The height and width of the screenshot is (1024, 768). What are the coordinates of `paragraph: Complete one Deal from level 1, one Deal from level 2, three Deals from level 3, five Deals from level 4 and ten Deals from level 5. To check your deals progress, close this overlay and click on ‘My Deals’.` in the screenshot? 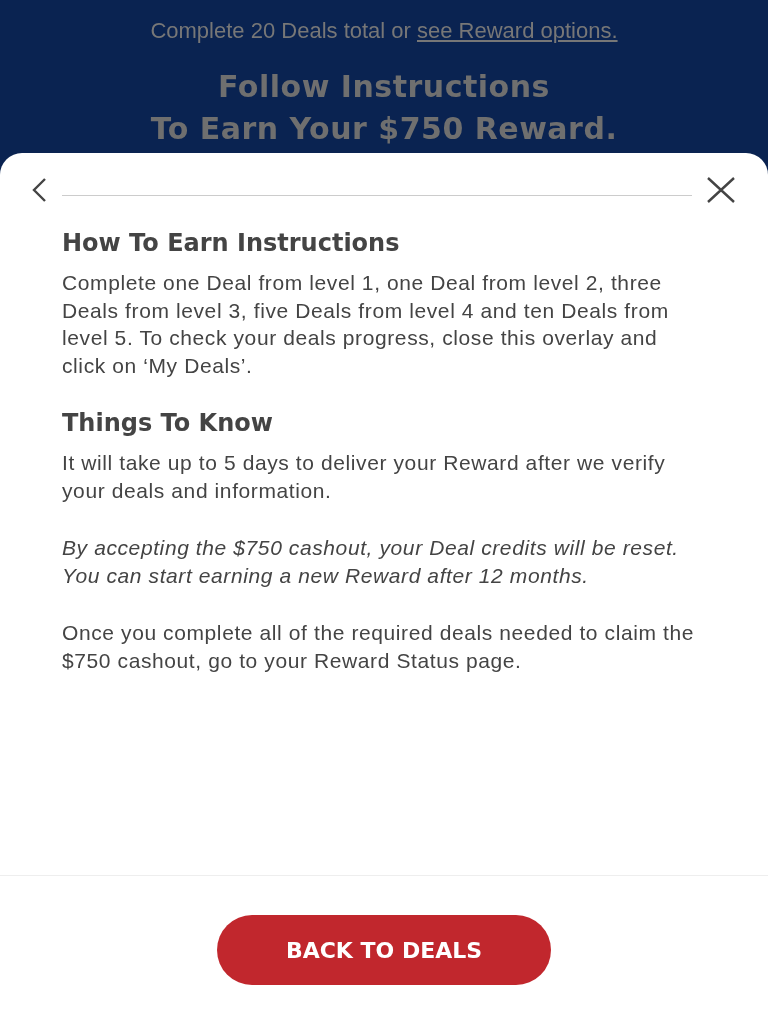 It's located at (366, 324).